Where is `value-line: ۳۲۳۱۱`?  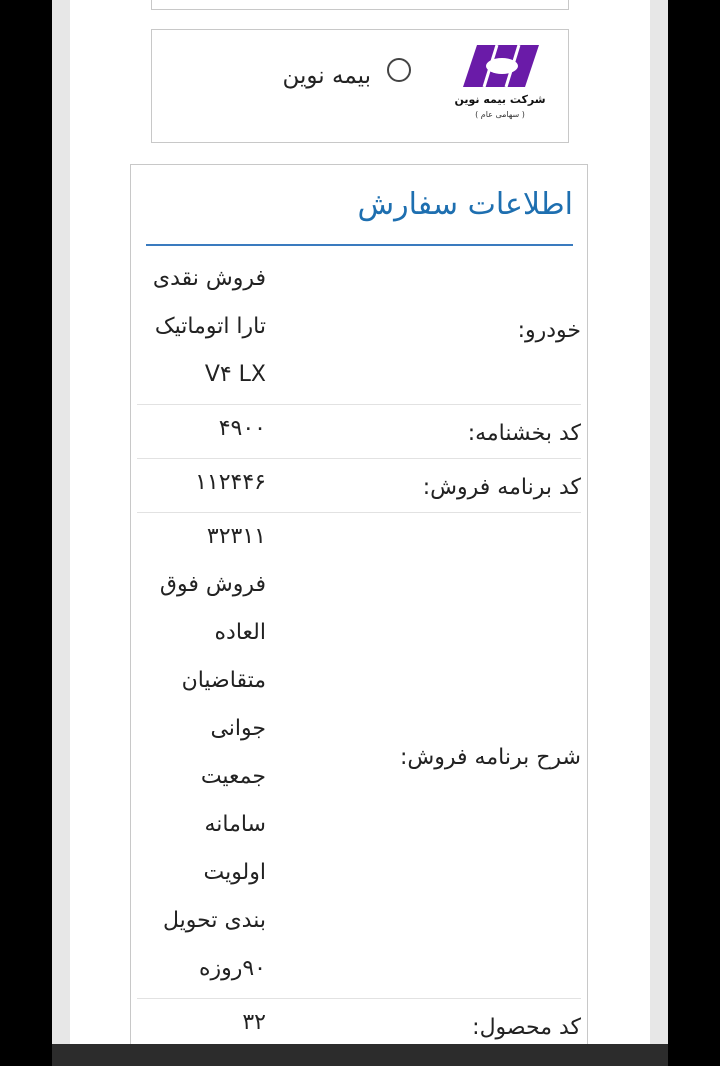
value-line: ۳۲۳۱۱ is located at coordinates (236, 536).